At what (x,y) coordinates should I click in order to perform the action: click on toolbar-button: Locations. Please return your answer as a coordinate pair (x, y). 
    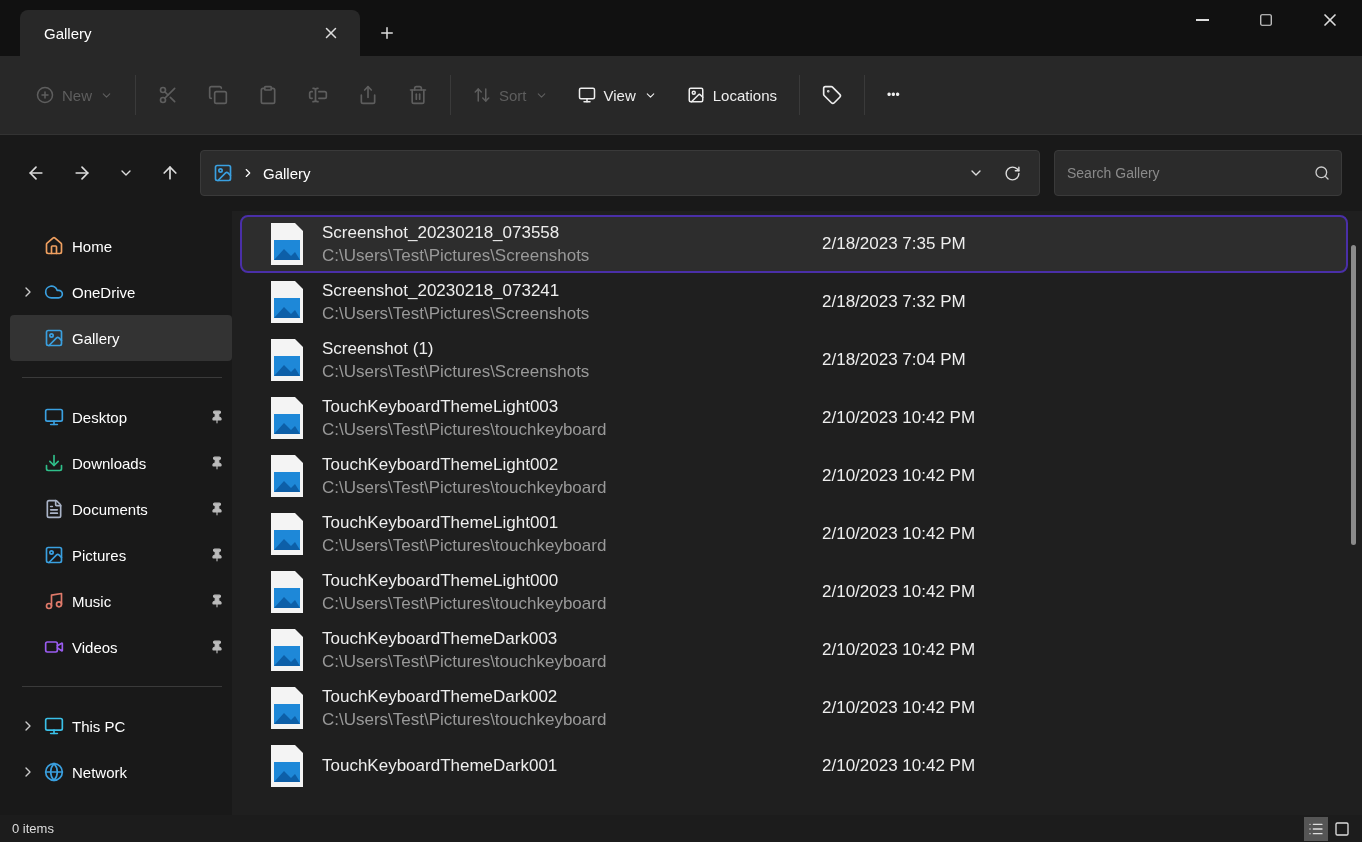
    Looking at the image, I should click on (731, 95).